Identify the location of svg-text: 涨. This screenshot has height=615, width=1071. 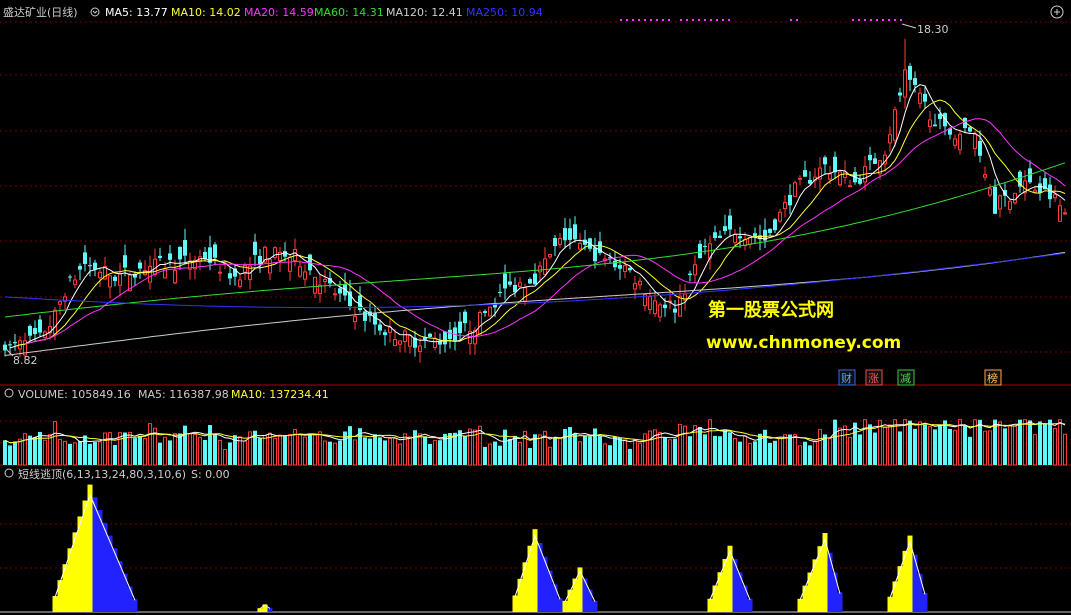
(873, 378).